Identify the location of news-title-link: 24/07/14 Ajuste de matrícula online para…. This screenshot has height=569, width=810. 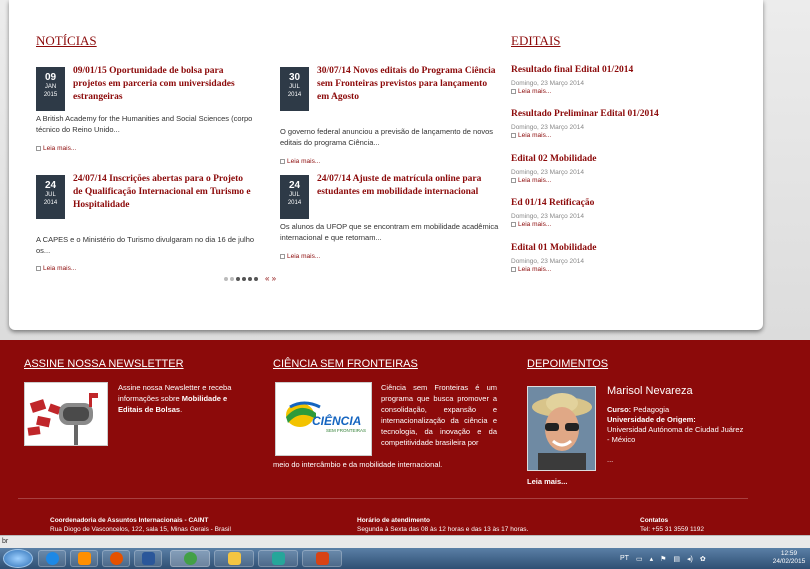
(407, 186).